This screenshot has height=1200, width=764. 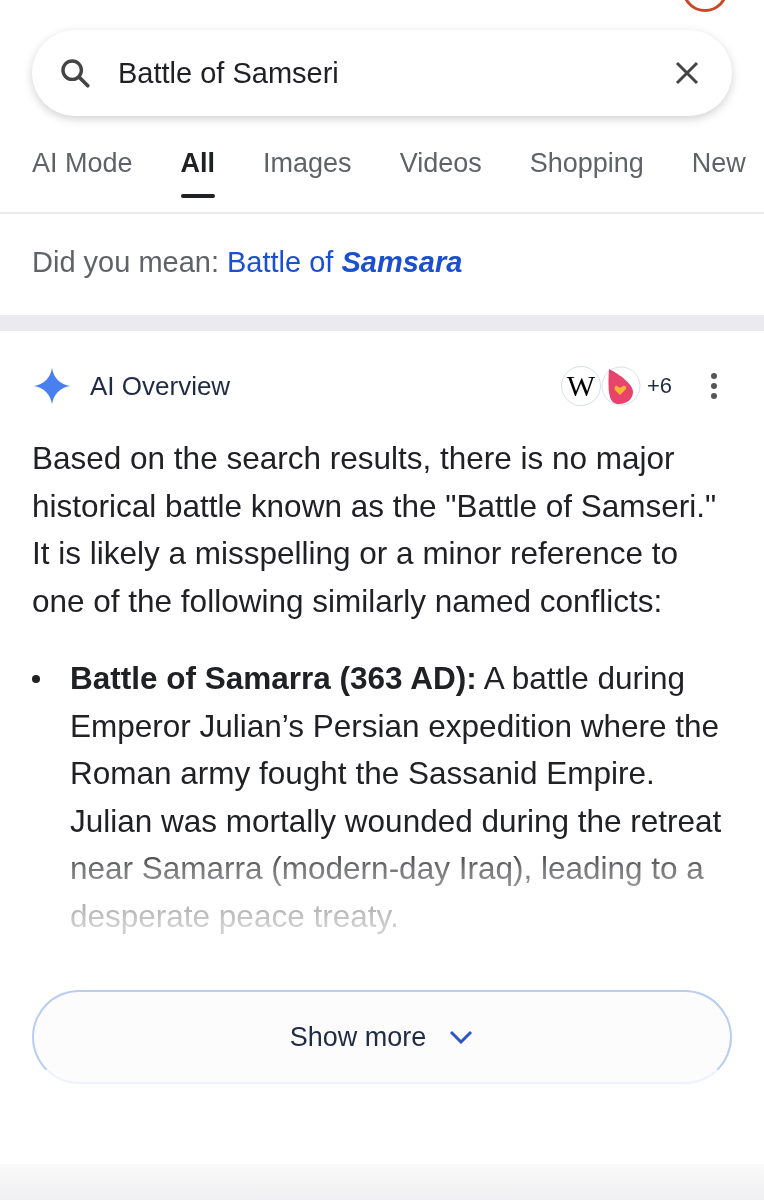 What do you see at coordinates (307, 170) in the screenshot?
I see `tab: Images` at bounding box center [307, 170].